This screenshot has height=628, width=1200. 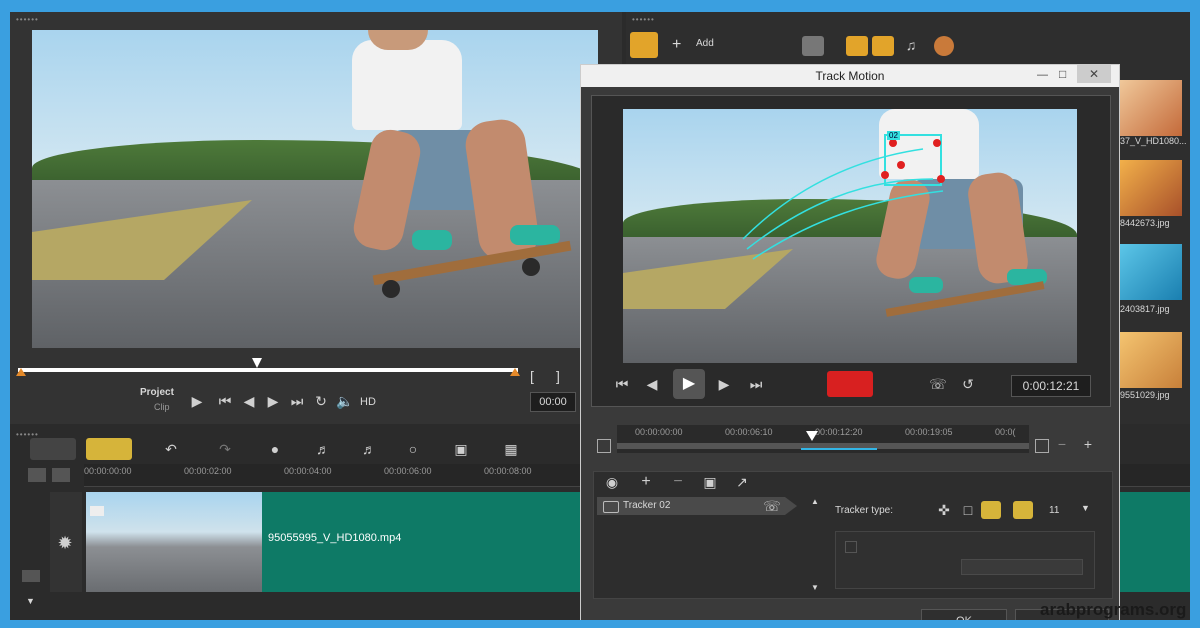 What do you see at coordinates (724, 384) in the screenshot?
I see `dialog-step-forward-icon: ▶` at bounding box center [724, 384].